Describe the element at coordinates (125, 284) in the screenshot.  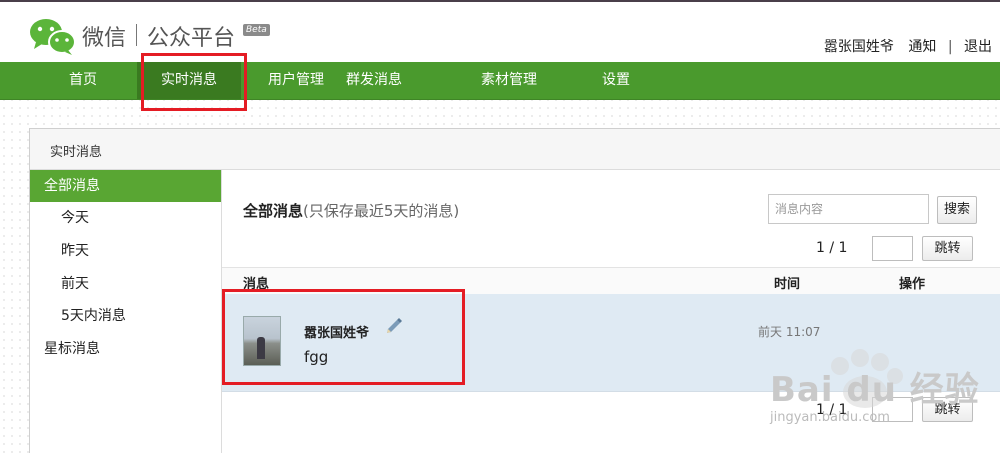
I see `sidebar-item-day-before: 前天` at that location.